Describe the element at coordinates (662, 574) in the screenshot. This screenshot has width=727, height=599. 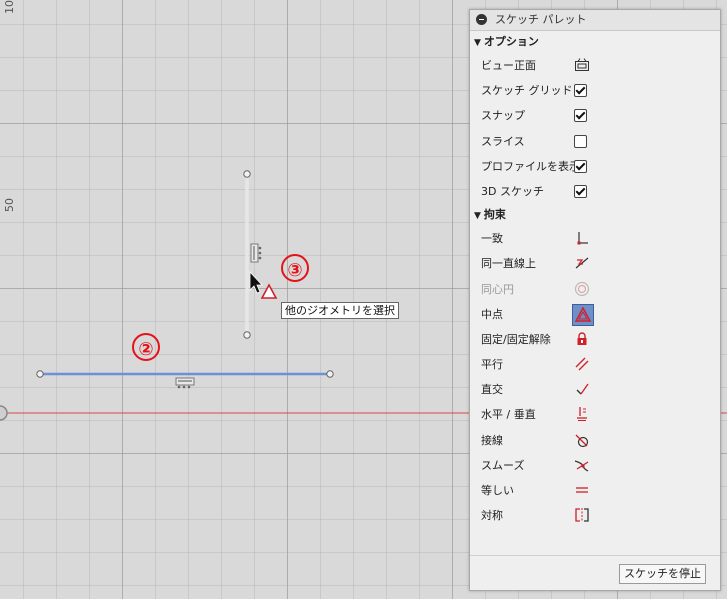
I see `stop-sketch-button: スケッチを停止` at that location.